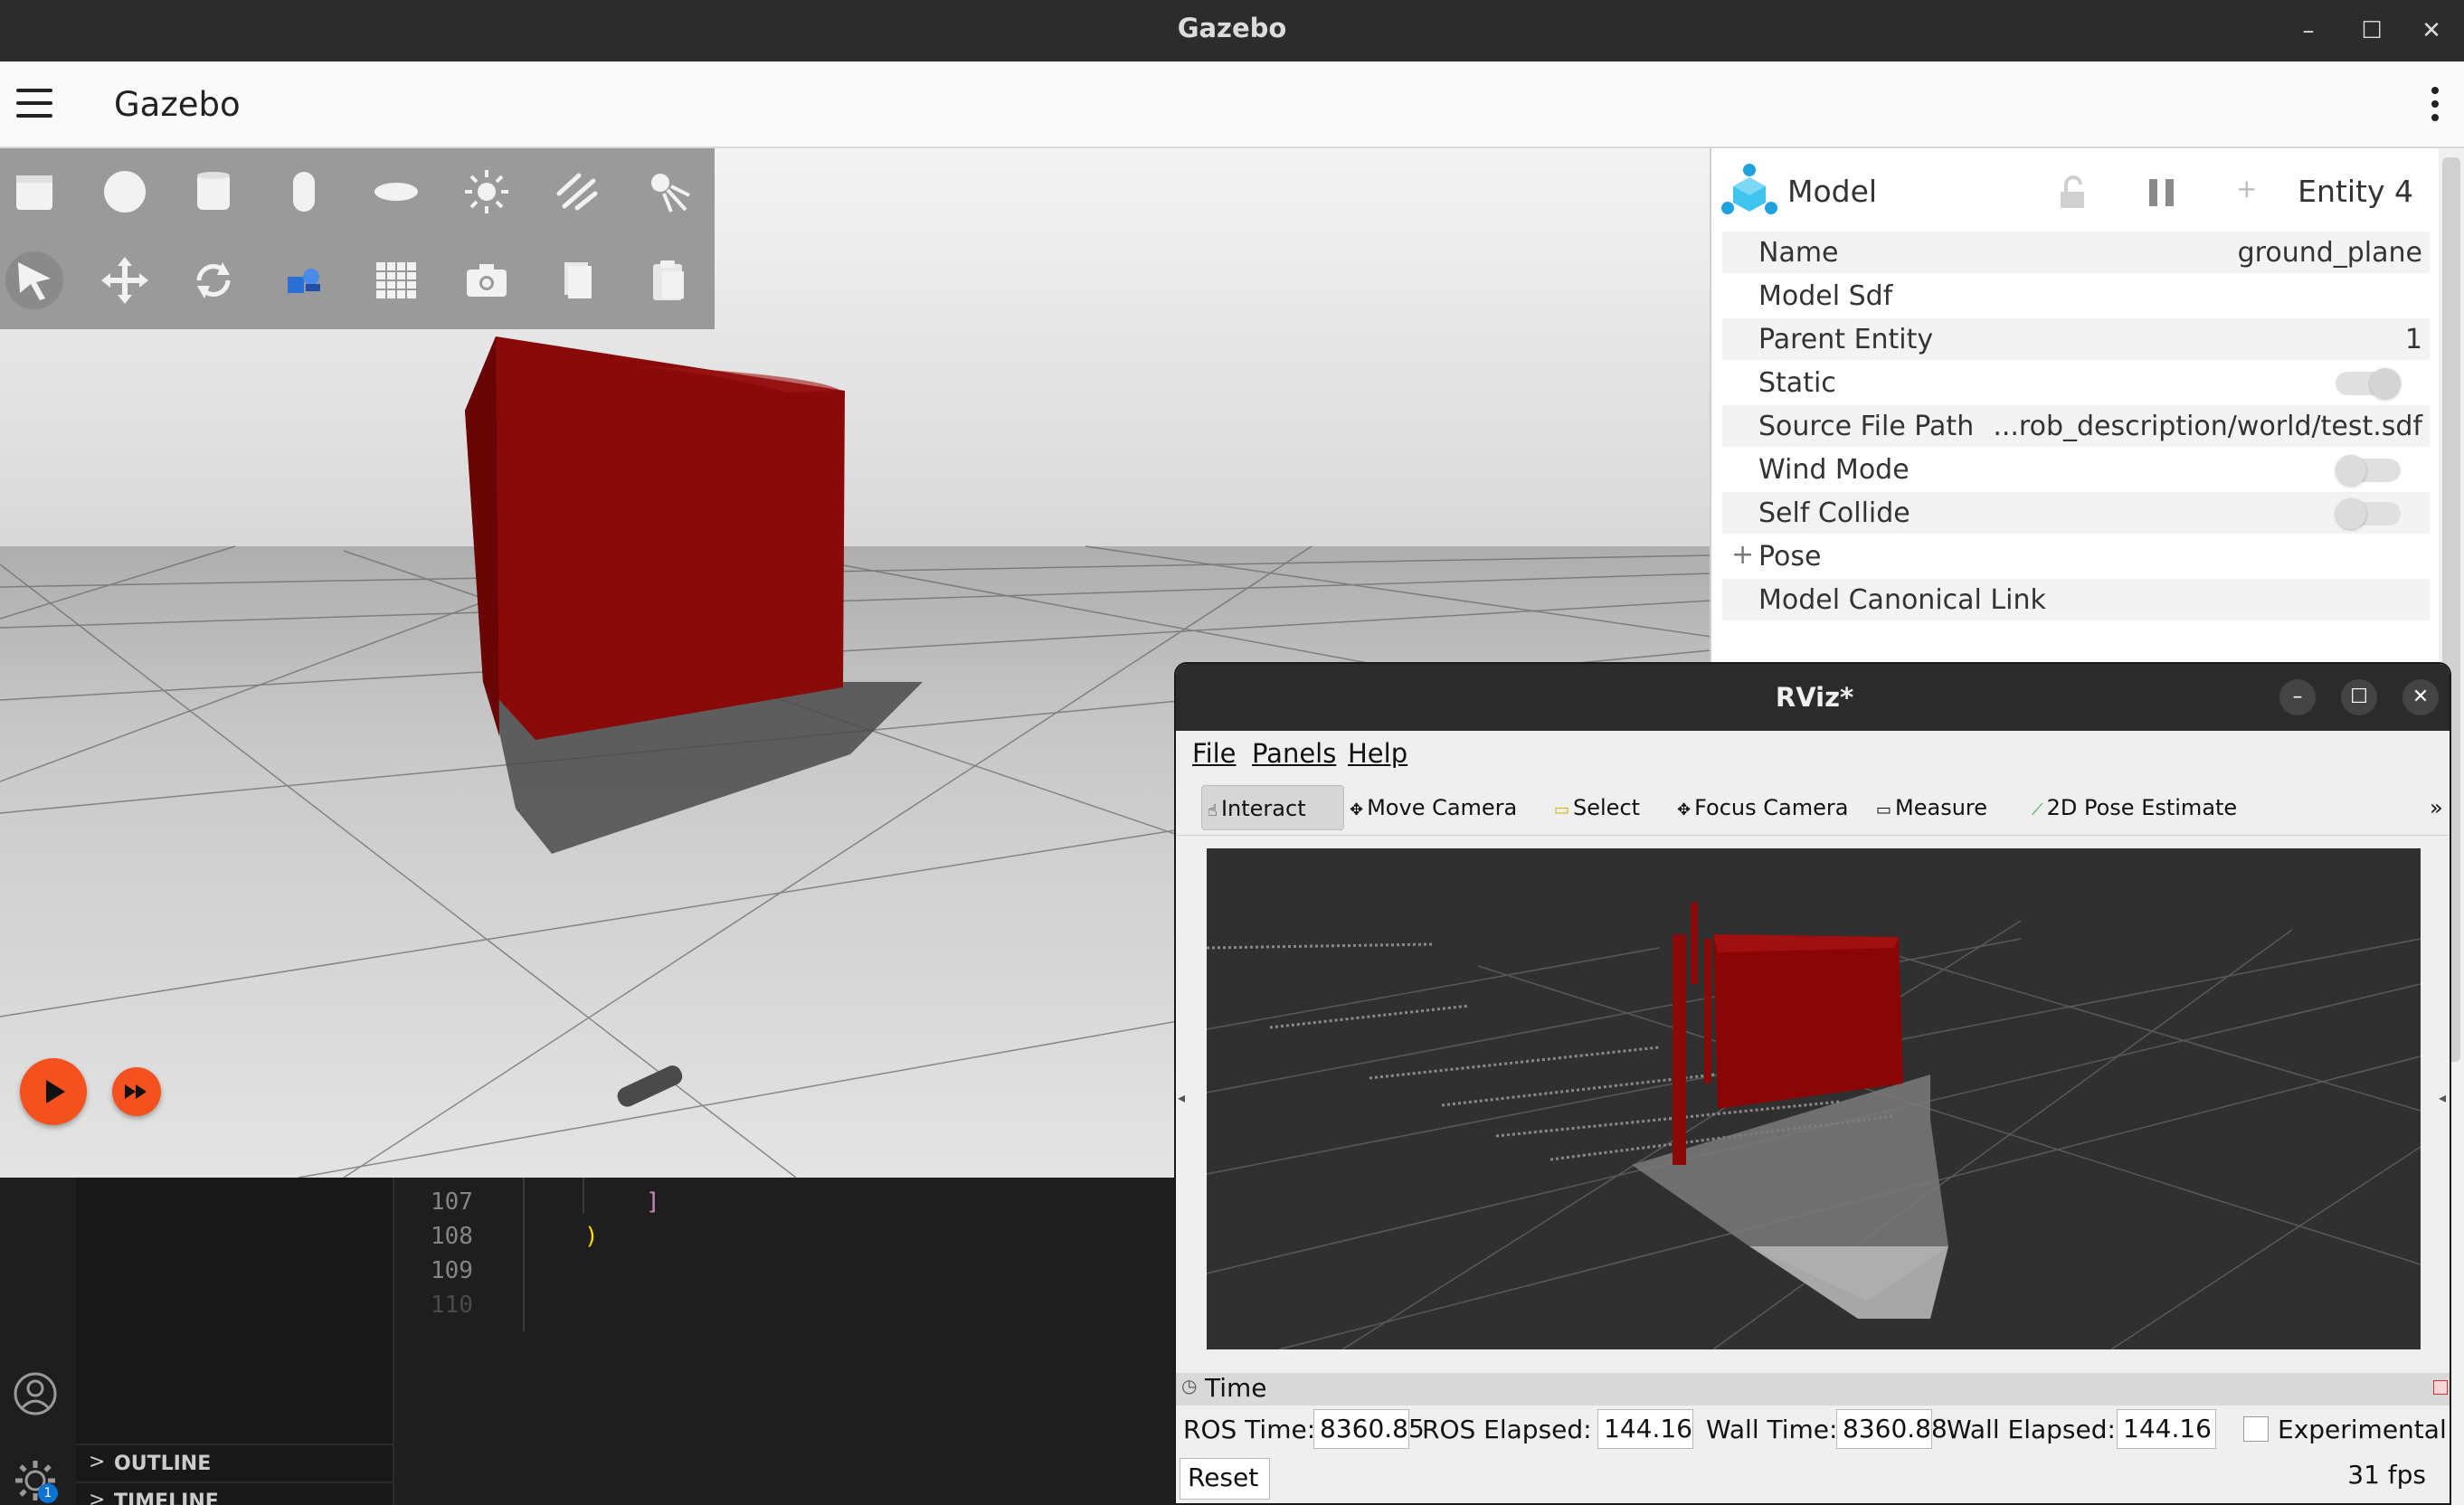 The width and height of the screenshot is (2464, 1505). Describe the element at coordinates (396, 192) in the screenshot. I see `ellipsoid-icon` at that location.